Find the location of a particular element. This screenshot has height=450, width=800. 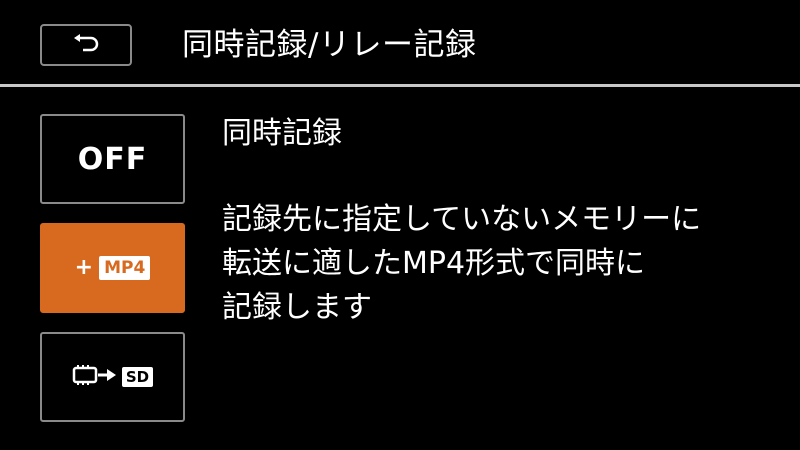

memory-to-sd-relay-icon is located at coordinates (95, 377).